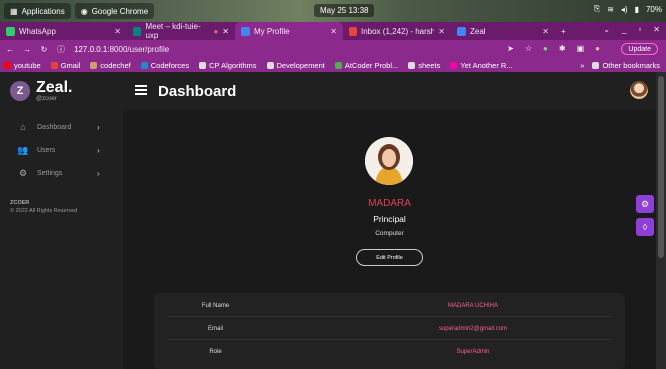 This screenshot has width=666, height=369. What do you see at coordinates (624, 29) in the screenshot?
I see `minimize-icon: _` at bounding box center [624, 29].